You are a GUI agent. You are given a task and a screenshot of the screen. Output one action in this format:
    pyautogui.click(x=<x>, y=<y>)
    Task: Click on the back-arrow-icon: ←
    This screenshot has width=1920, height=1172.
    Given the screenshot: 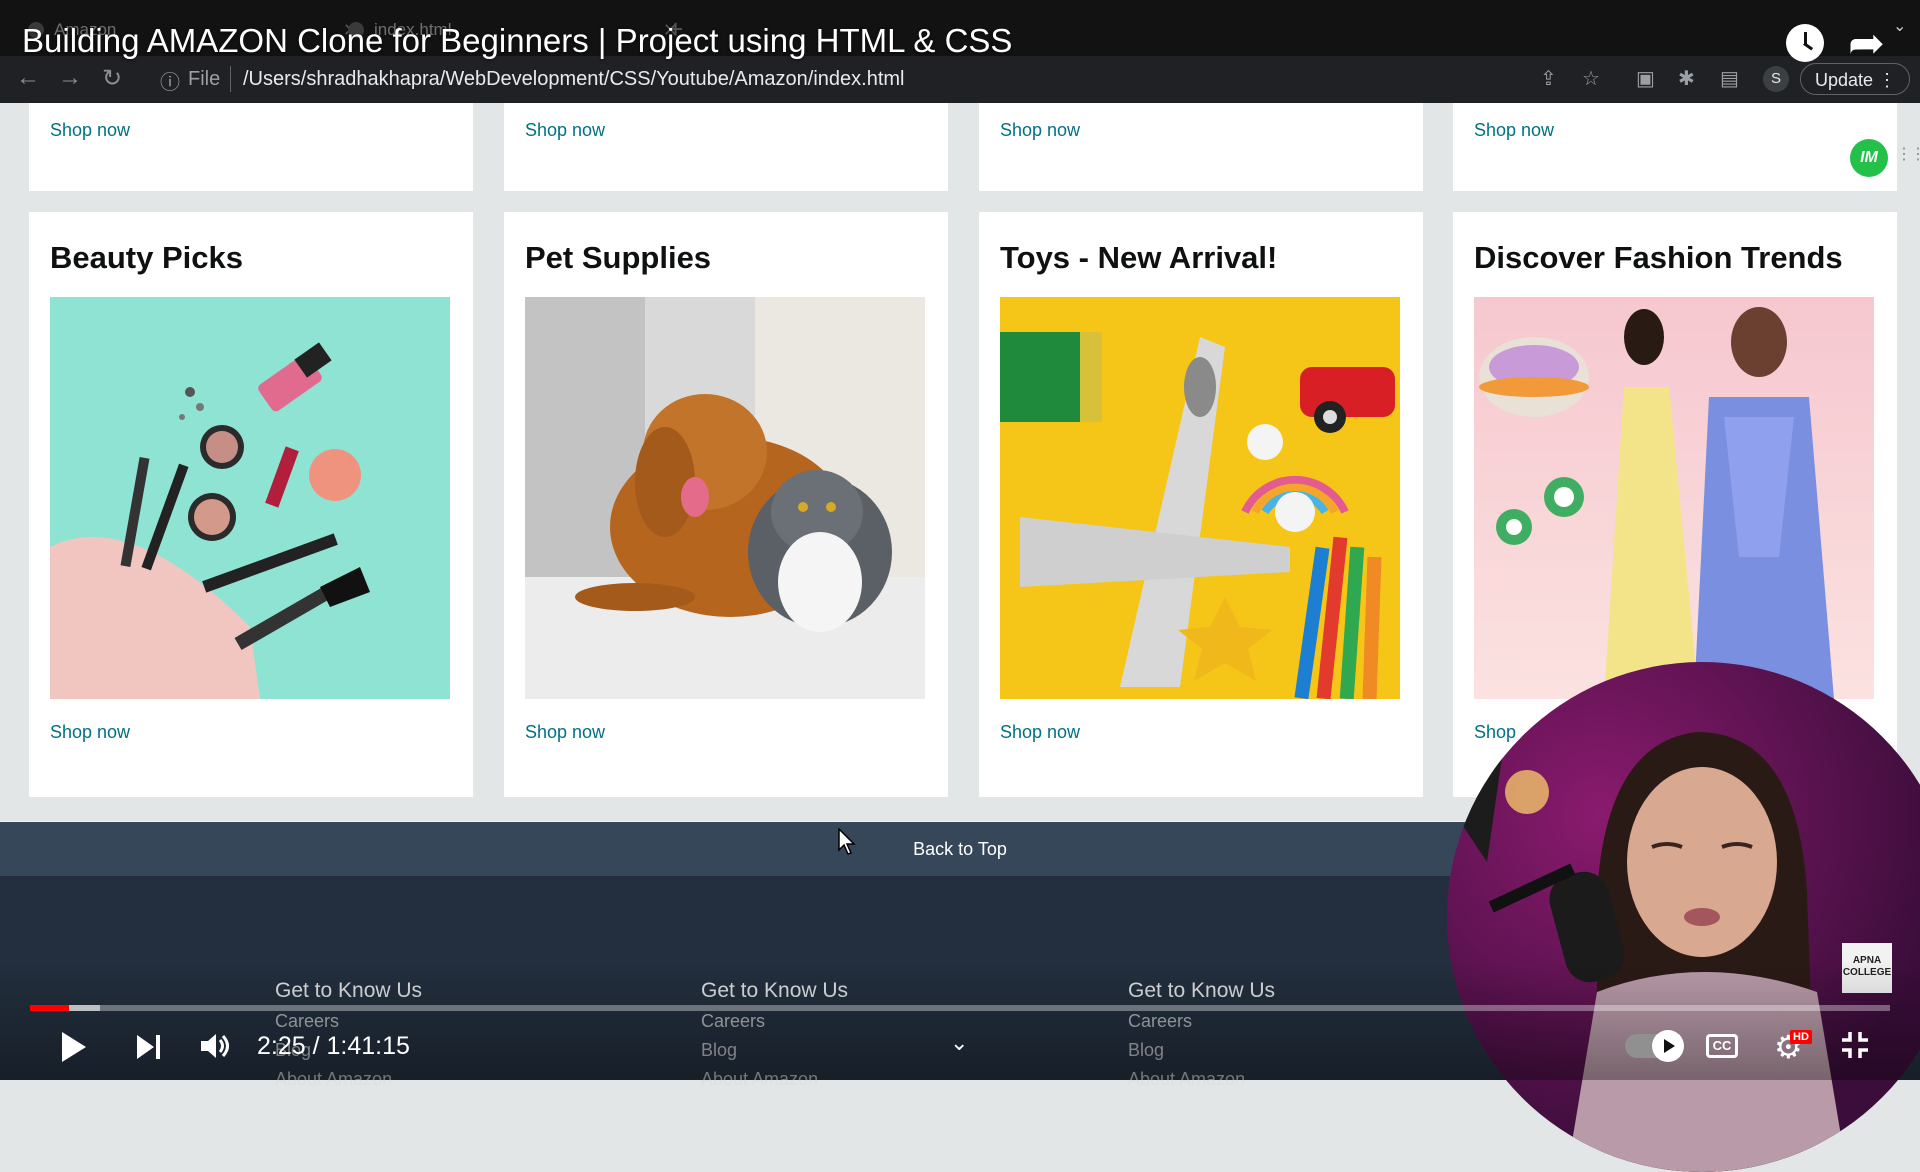 What is the action you would take?
    pyautogui.click(x=28, y=78)
    